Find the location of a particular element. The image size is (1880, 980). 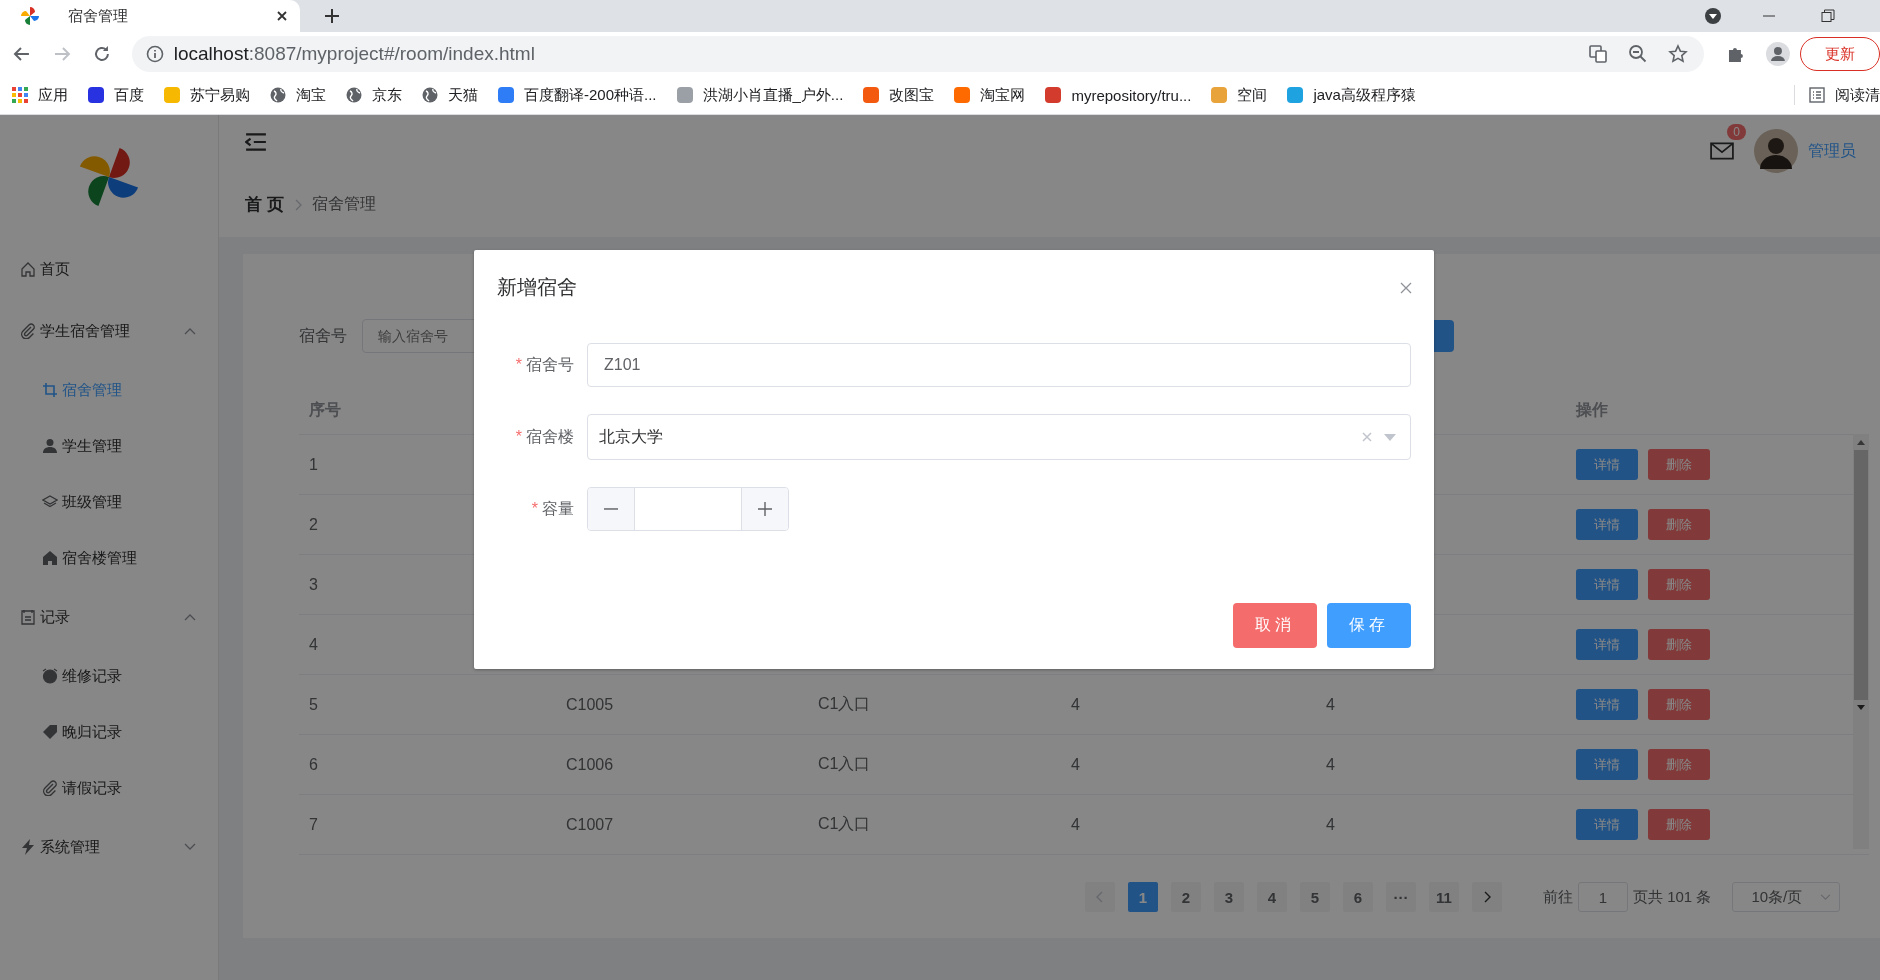

menu-item: 请假记录 is located at coordinates (109, 788).